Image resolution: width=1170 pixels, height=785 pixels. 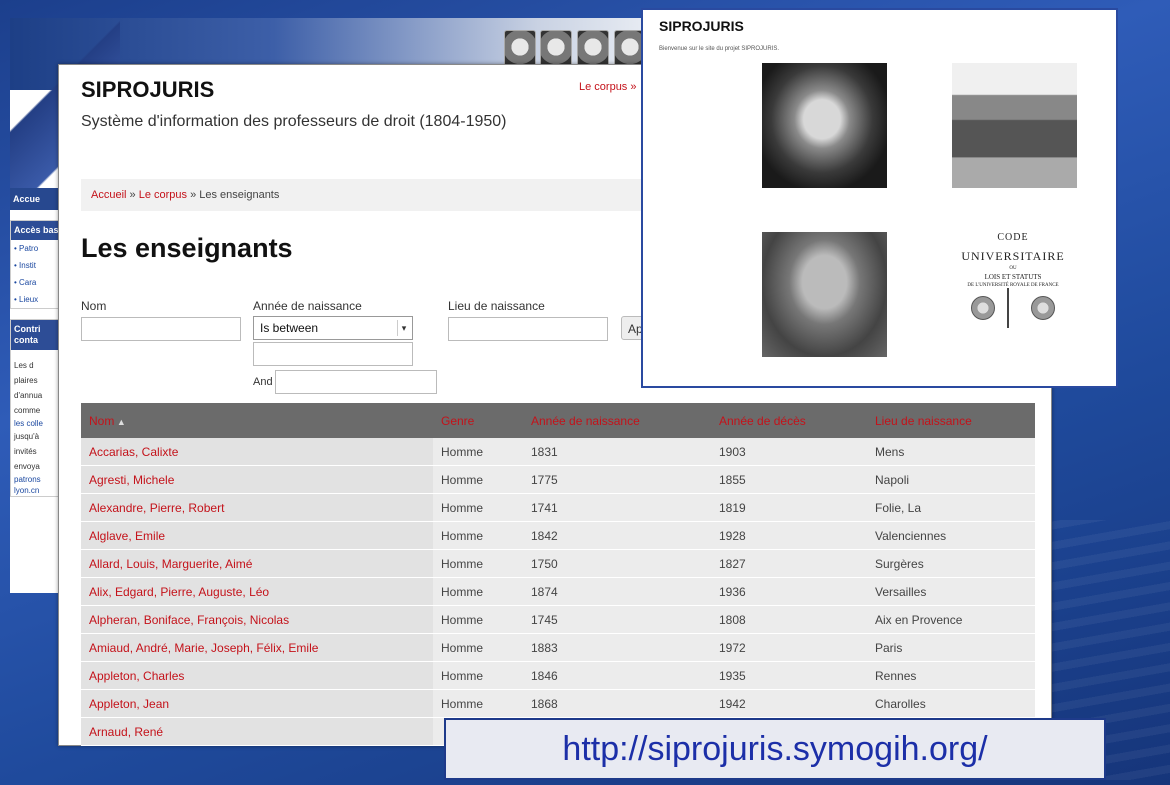 What do you see at coordinates (333, 354) in the screenshot?
I see `annee-min-input` at bounding box center [333, 354].